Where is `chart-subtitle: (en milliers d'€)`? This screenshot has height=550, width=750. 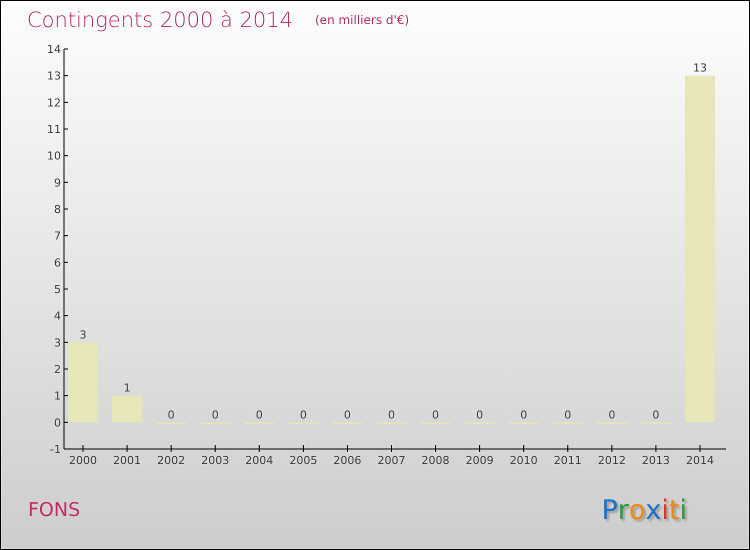 chart-subtitle: (en milliers d'€) is located at coordinates (362, 20).